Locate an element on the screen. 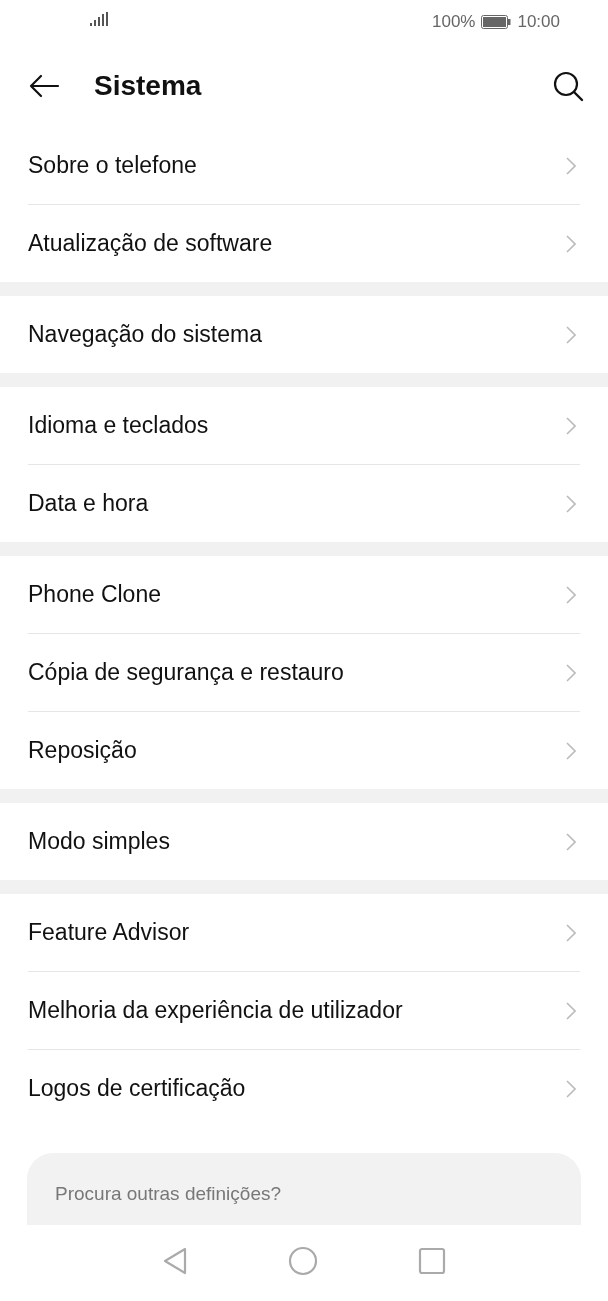 The width and height of the screenshot is (608, 1301). settings-item: Idioma e teclados is located at coordinates (304, 426).